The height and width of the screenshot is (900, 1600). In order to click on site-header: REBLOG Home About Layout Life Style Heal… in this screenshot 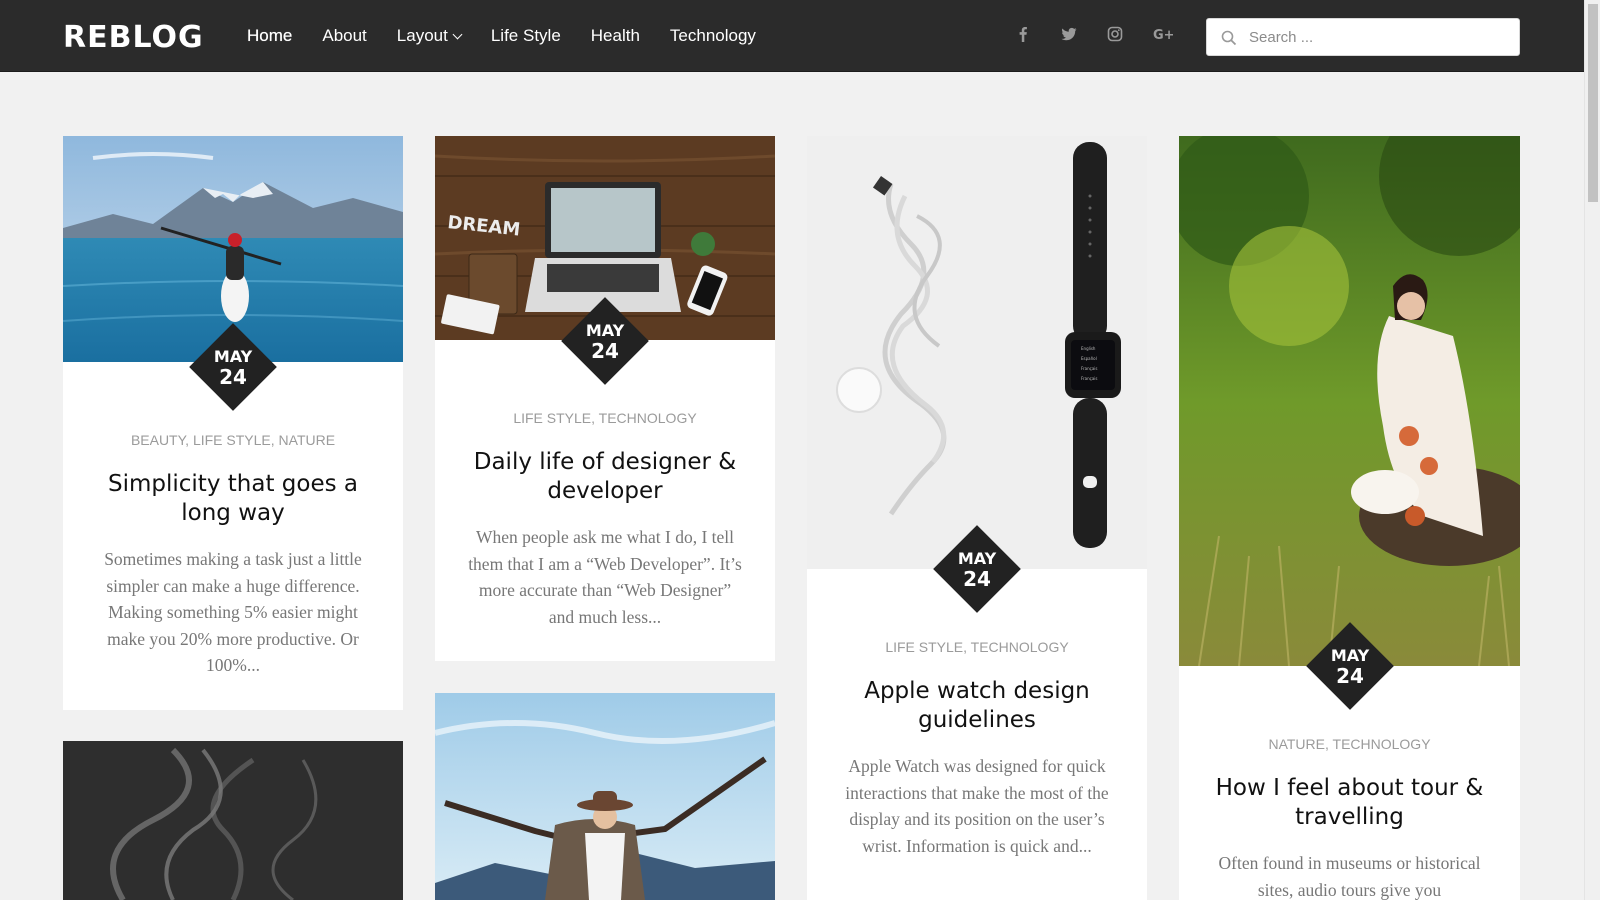, I will do `click(792, 36)`.